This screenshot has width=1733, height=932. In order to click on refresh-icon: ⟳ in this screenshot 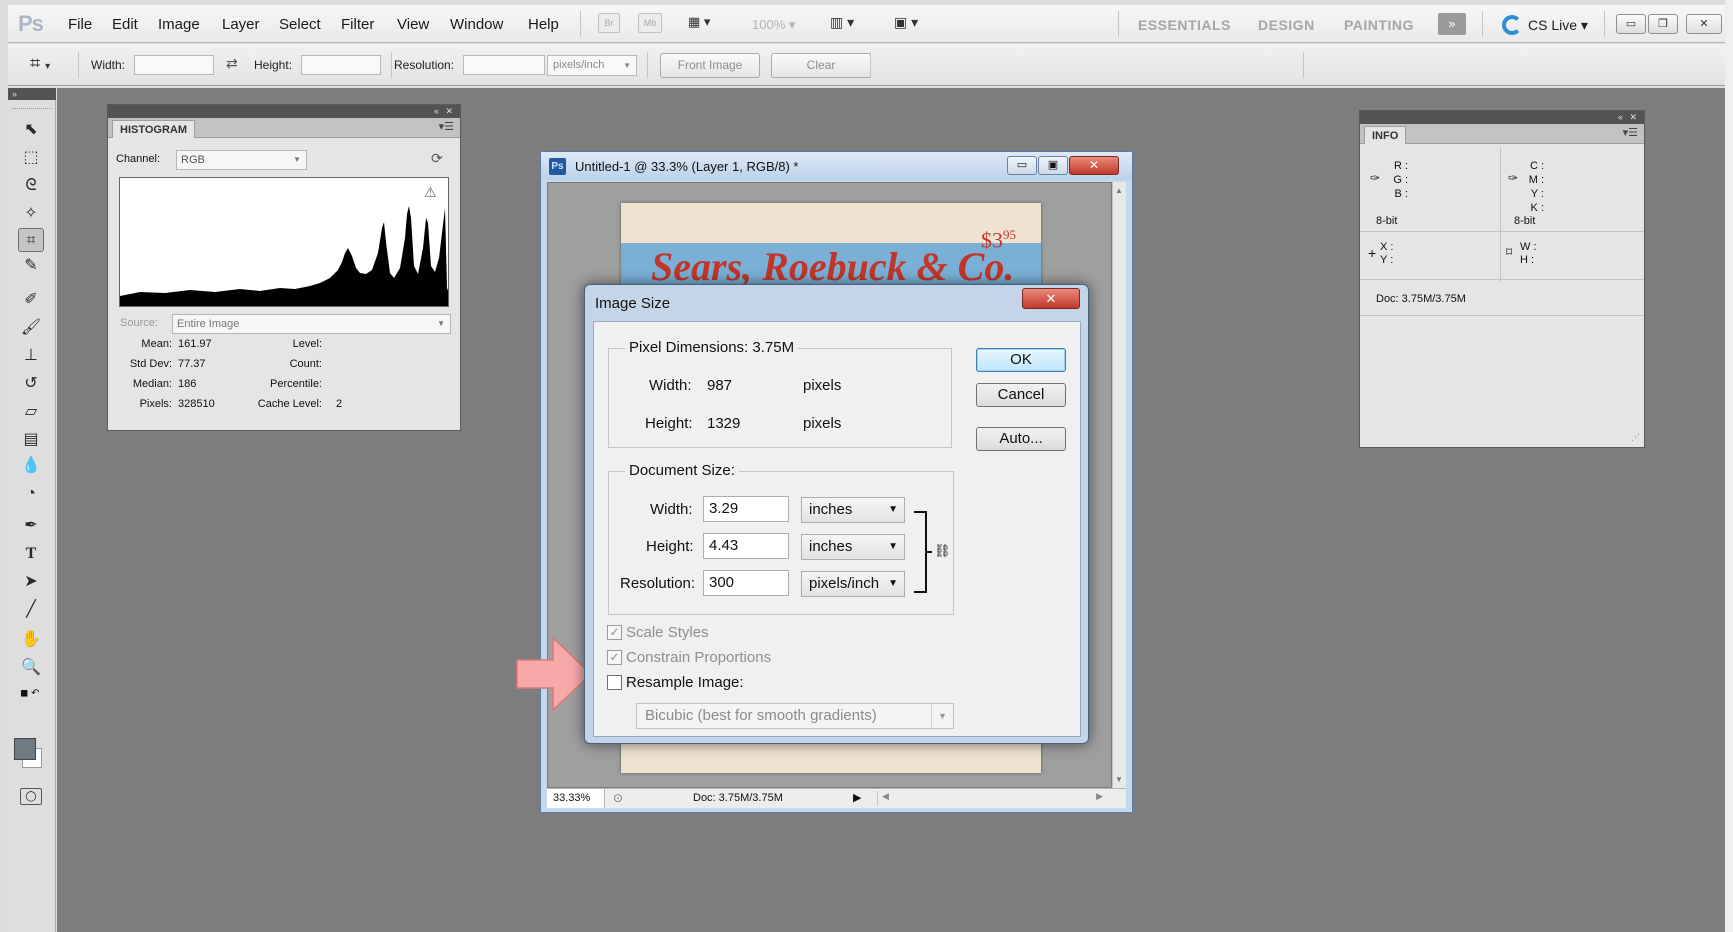, I will do `click(437, 158)`.